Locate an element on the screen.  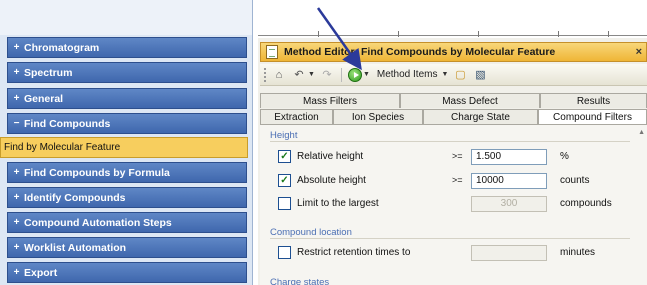
method-toolbar: ⌂ ↶ ▼ ↷ ▼ Method Items ▼ ▢ ▧ is located at coordinates (453, 75).